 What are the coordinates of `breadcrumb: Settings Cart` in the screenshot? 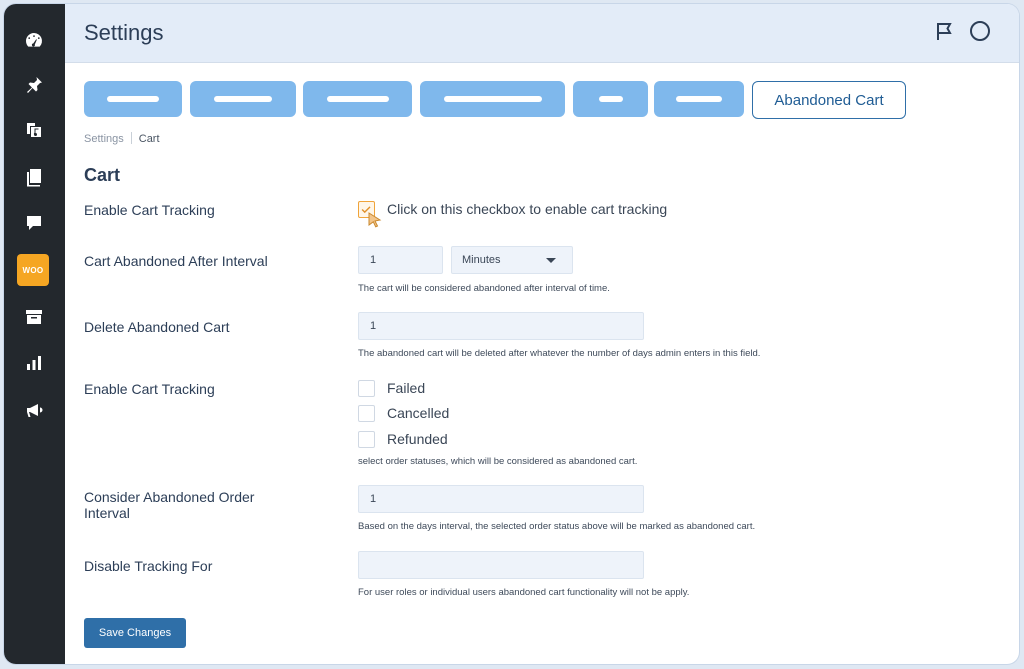 It's located at (122, 138).